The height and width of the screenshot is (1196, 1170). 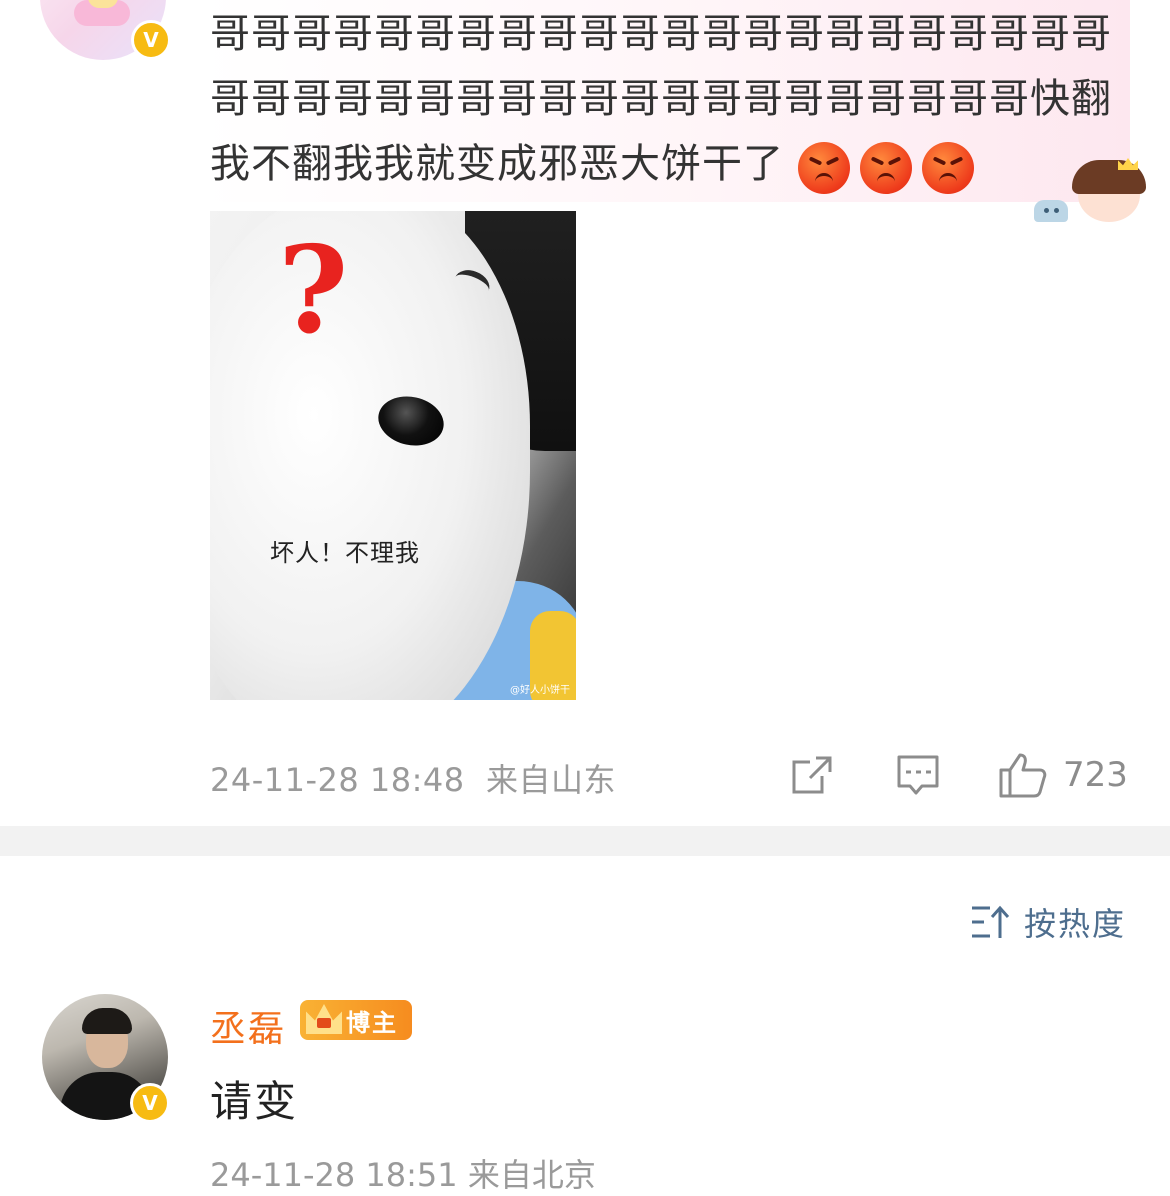 What do you see at coordinates (550, 780) in the screenshot?
I see `location: 来自山东` at bounding box center [550, 780].